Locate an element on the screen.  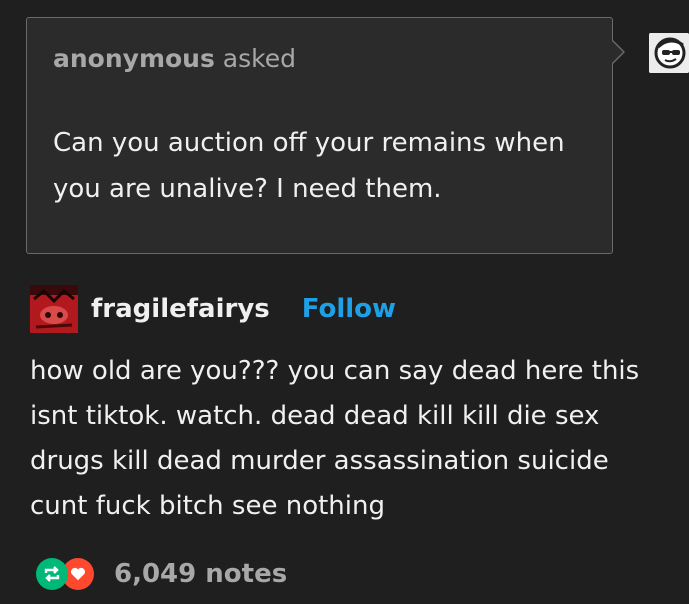
follow-button: Follow is located at coordinates (349, 309).